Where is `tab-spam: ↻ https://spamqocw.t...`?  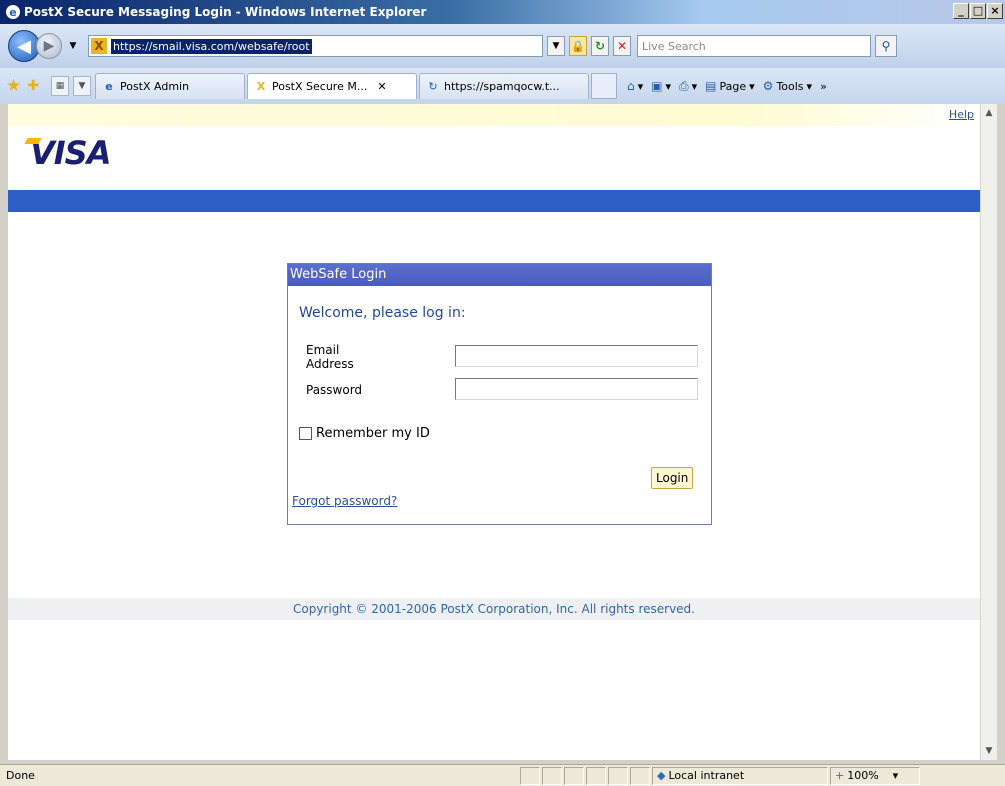
tab-spam: ↻ https://spamqocw.t... is located at coordinates (503, 86).